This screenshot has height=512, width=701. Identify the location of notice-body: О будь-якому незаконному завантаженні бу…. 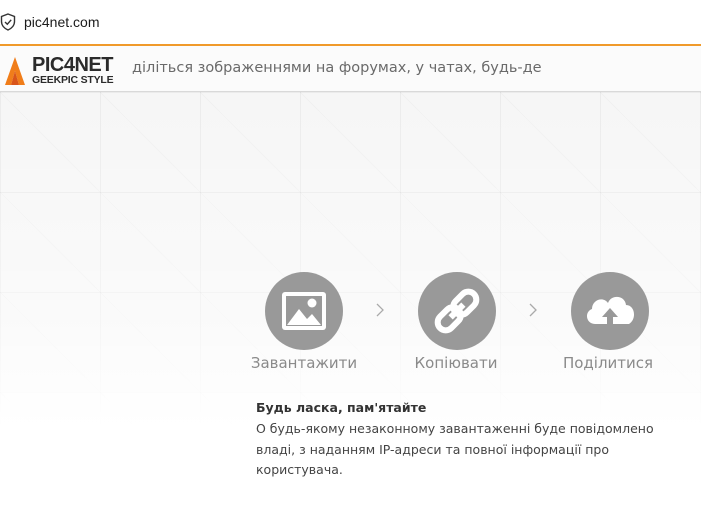
(455, 449).